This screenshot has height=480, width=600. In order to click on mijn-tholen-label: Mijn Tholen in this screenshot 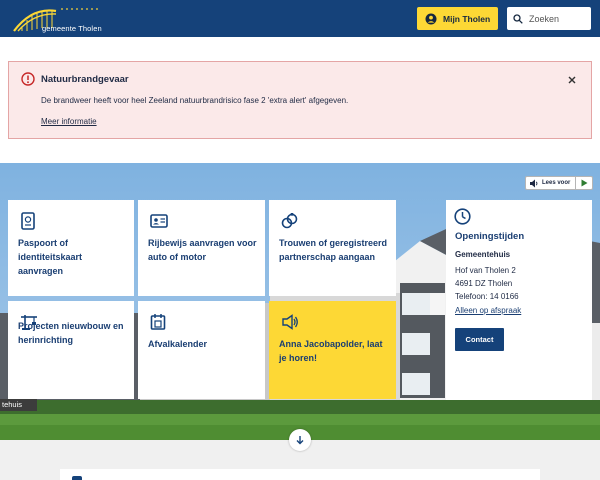, I will do `click(467, 18)`.